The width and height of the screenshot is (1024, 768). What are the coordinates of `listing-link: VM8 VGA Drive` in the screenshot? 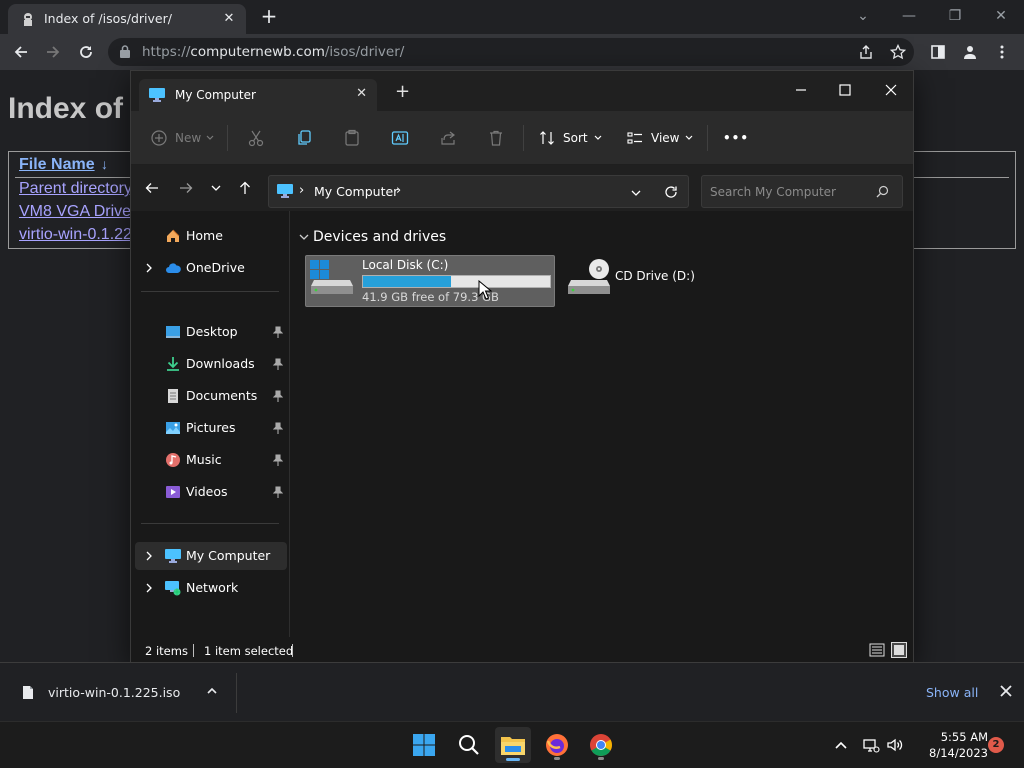 It's located at (75, 212).